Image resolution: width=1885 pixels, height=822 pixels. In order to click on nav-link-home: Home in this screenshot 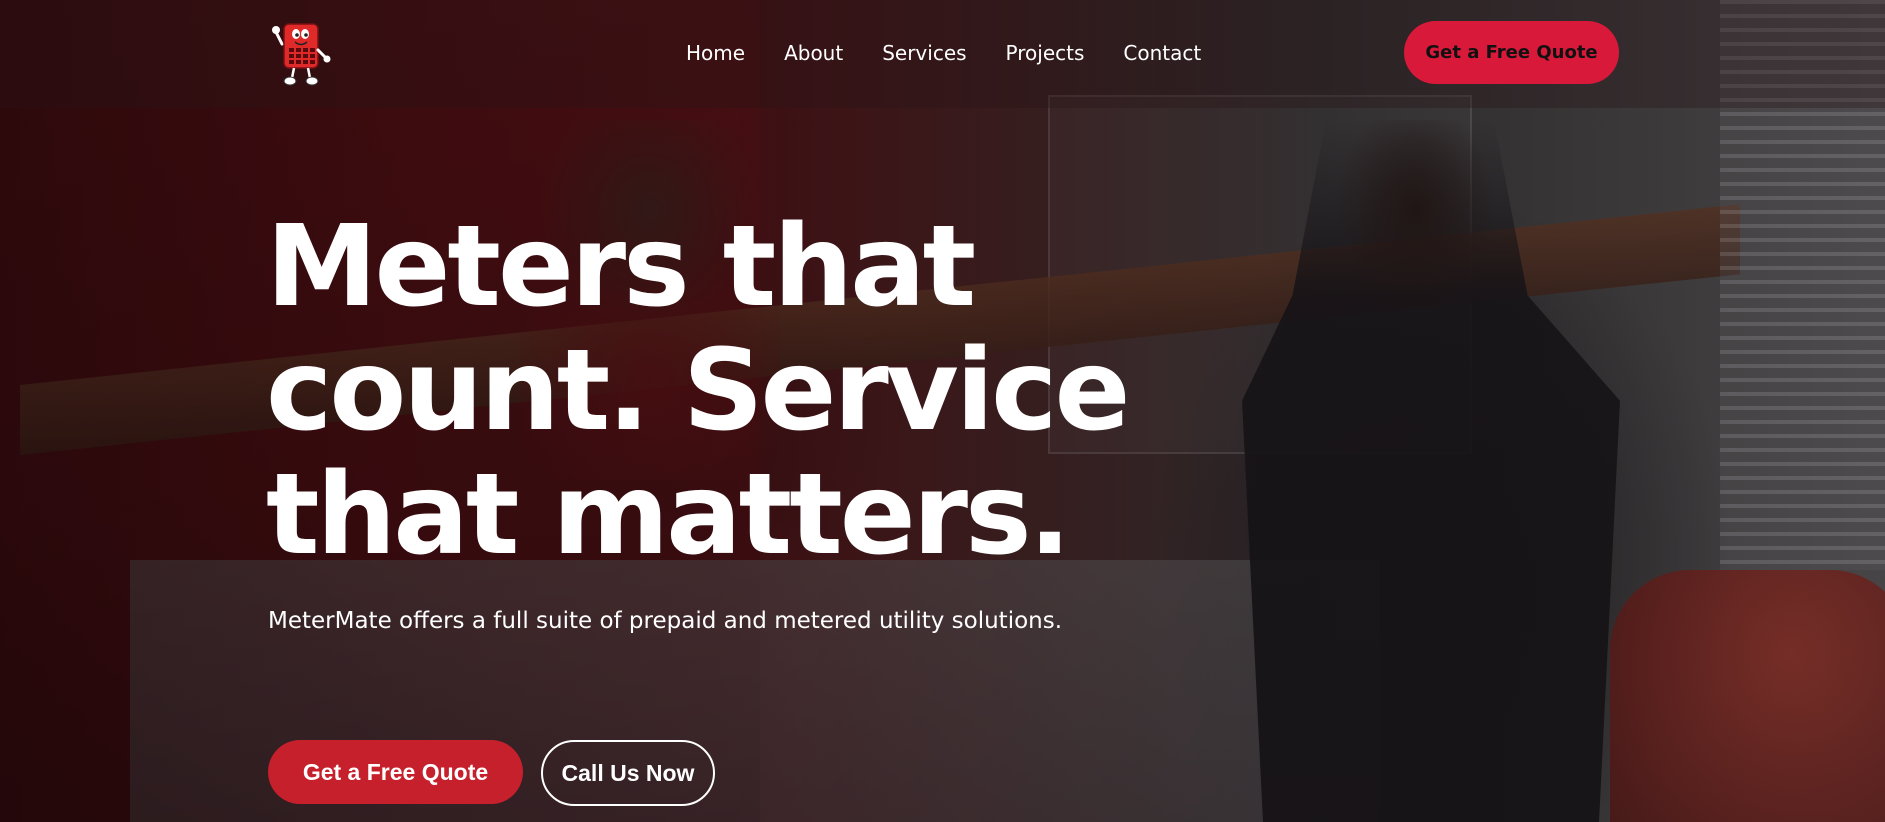, I will do `click(715, 53)`.